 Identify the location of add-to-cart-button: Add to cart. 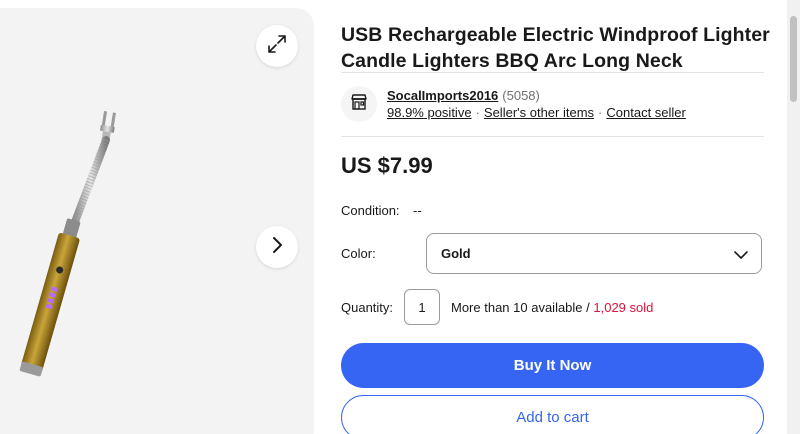
(552, 414).